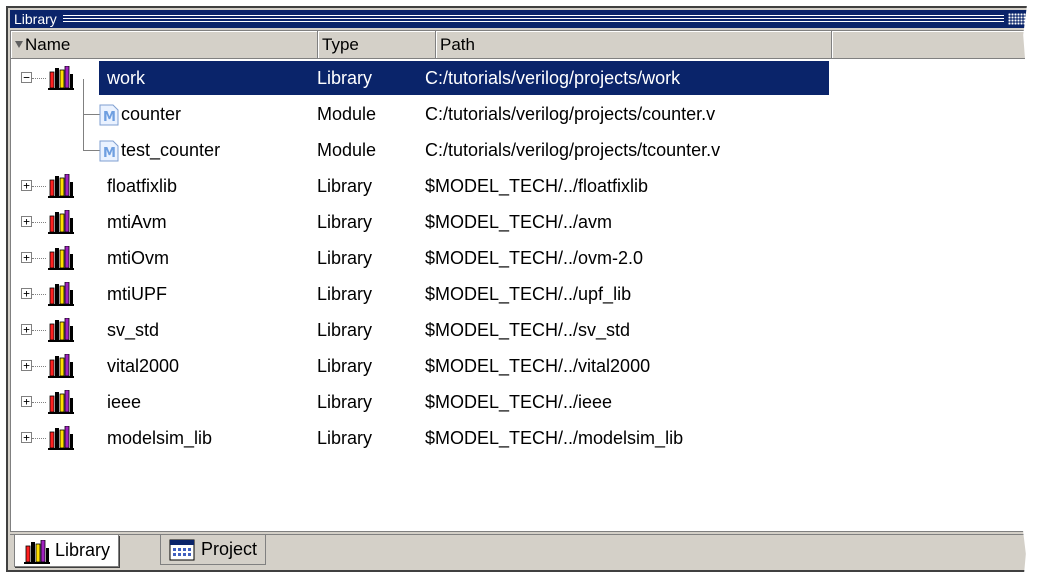 This screenshot has width=1054, height=583. What do you see at coordinates (526, 462) in the screenshot?
I see `tree-row-partial` at bounding box center [526, 462].